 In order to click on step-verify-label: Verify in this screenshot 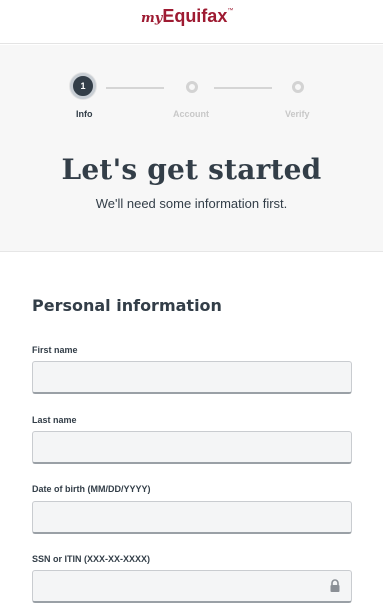, I will do `click(297, 114)`.